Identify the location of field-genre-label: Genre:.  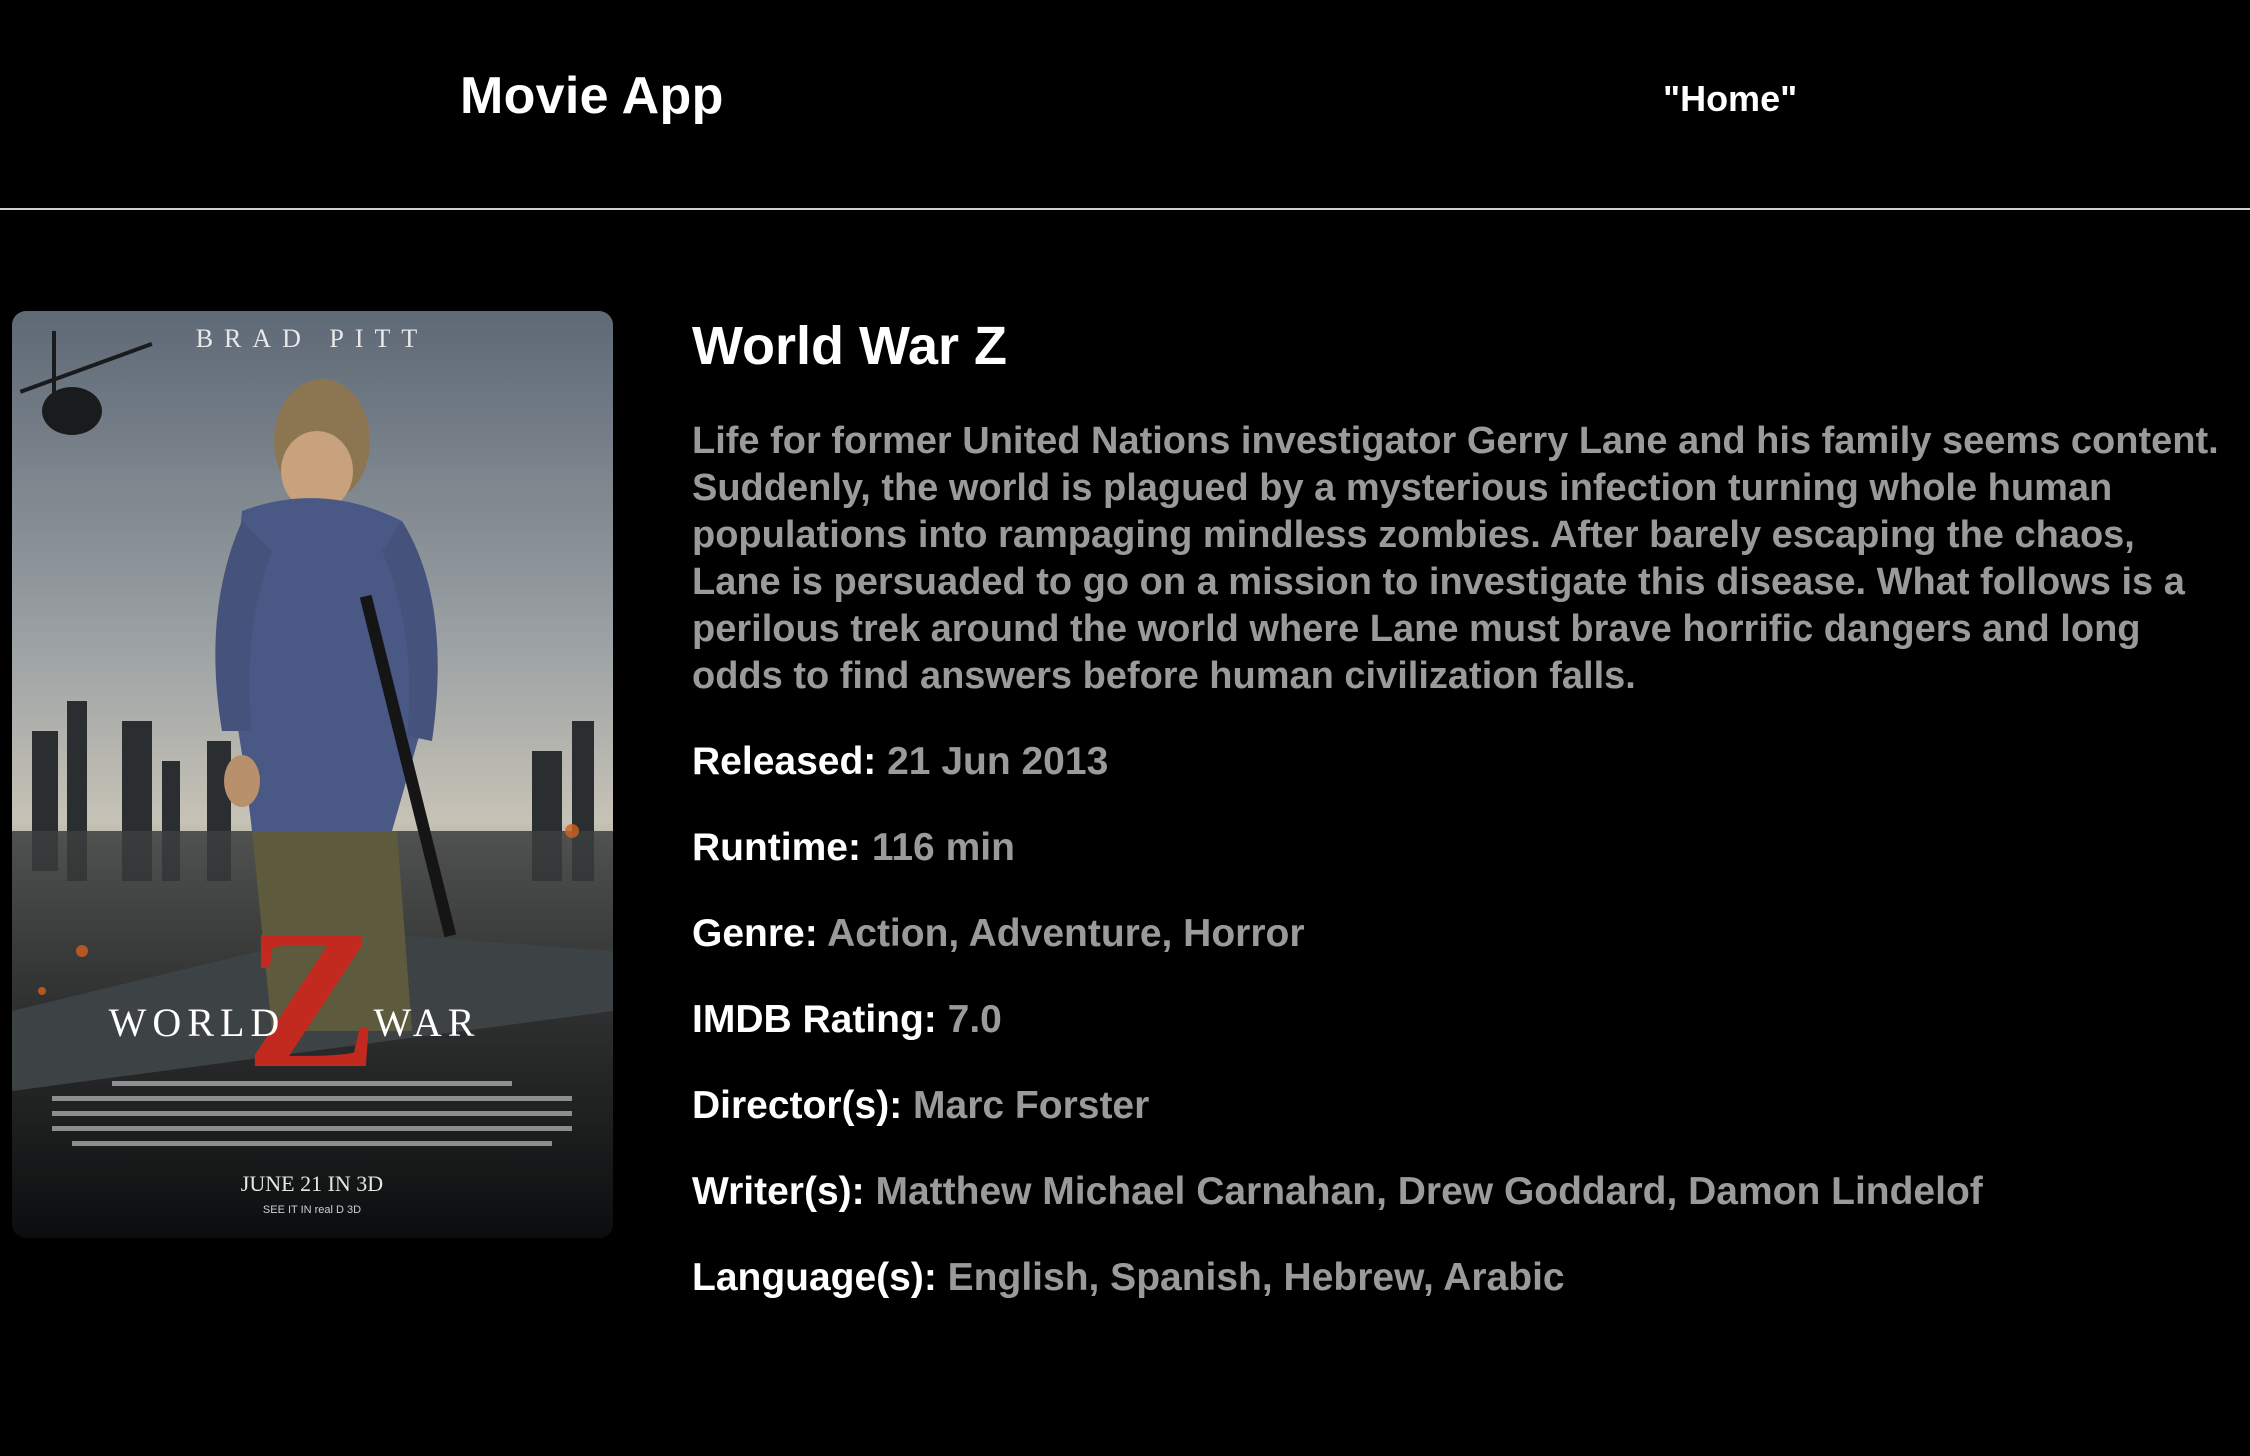
(760, 933).